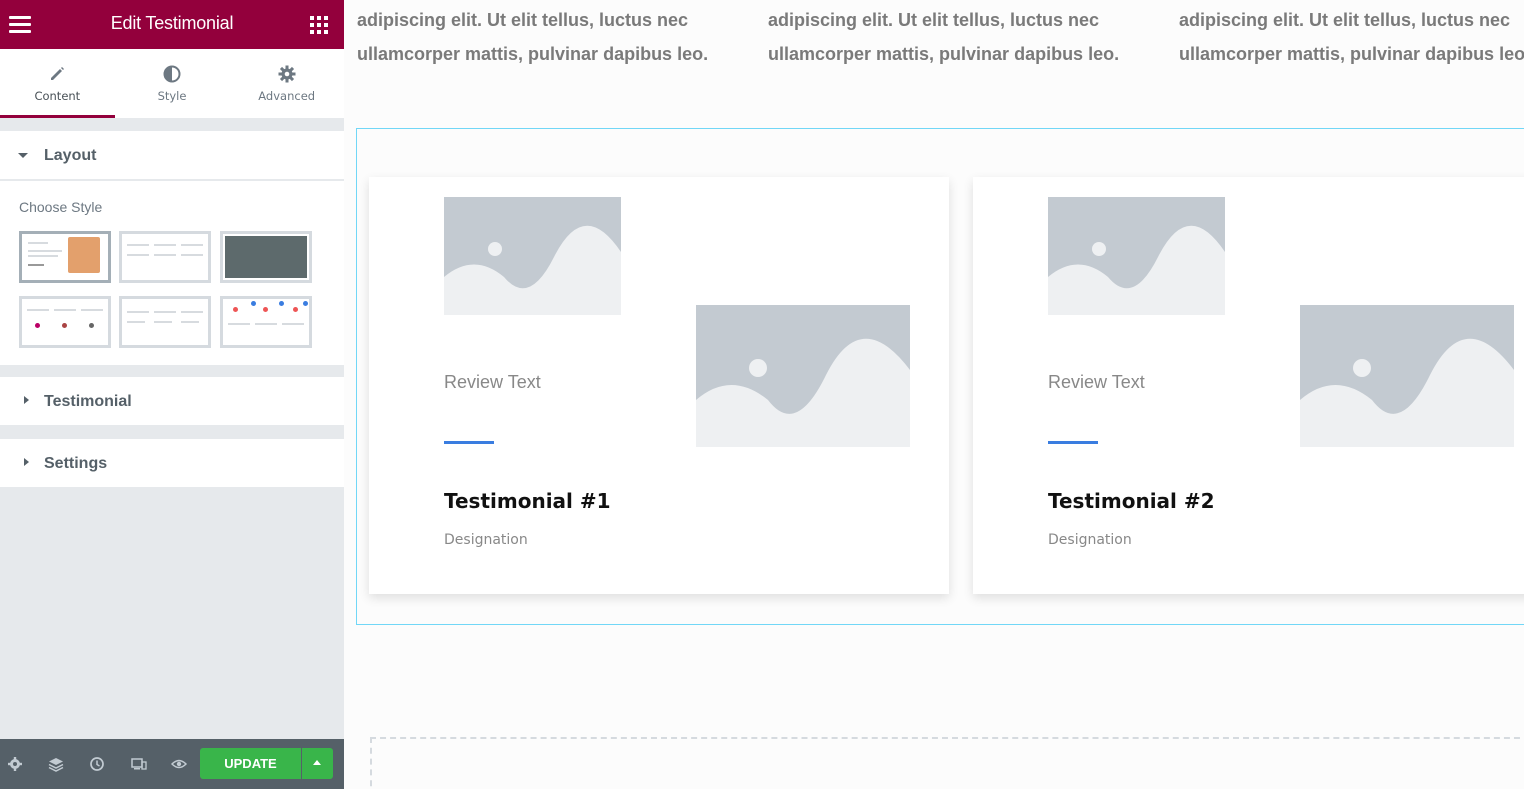  Describe the element at coordinates (527, 501) in the screenshot. I see `testimonial-name: Testimonial #1` at that location.